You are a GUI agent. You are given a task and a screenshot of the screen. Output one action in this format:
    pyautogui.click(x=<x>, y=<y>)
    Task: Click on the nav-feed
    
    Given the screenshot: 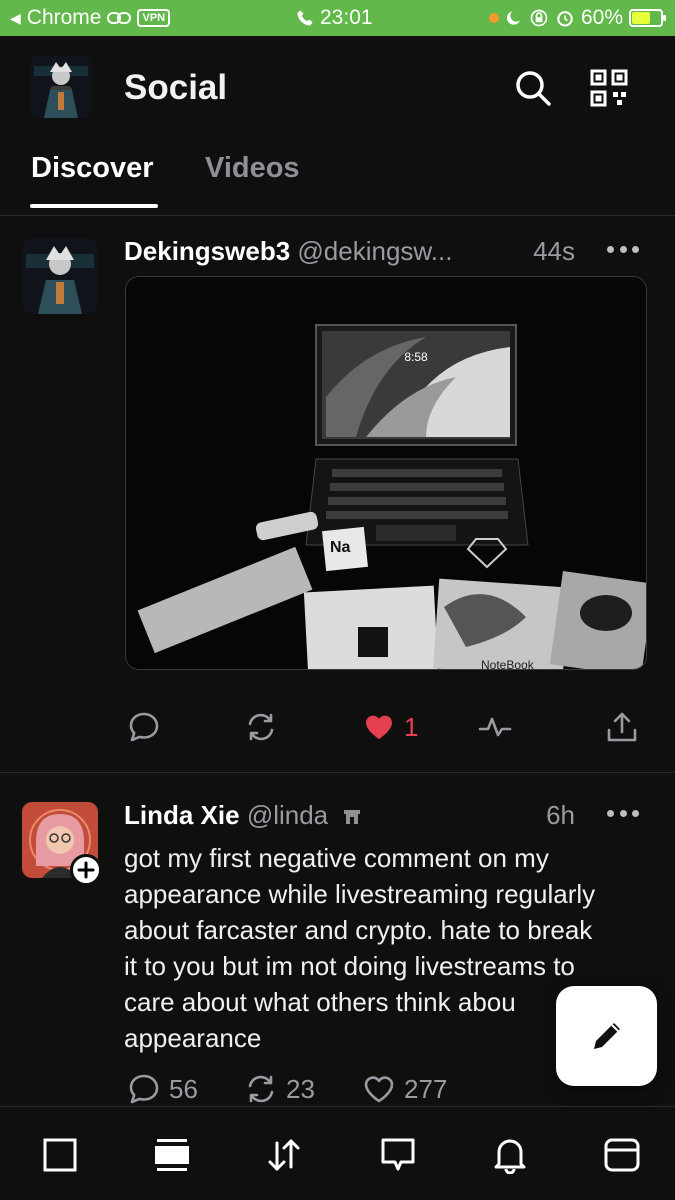 What is the action you would take?
    pyautogui.click(x=172, y=1155)
    